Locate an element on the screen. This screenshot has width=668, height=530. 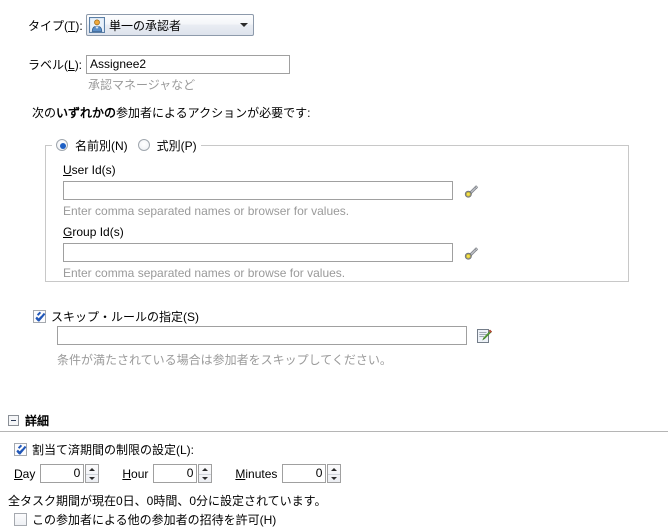
single-approver-user-icon is located at coordinates (97, 25).